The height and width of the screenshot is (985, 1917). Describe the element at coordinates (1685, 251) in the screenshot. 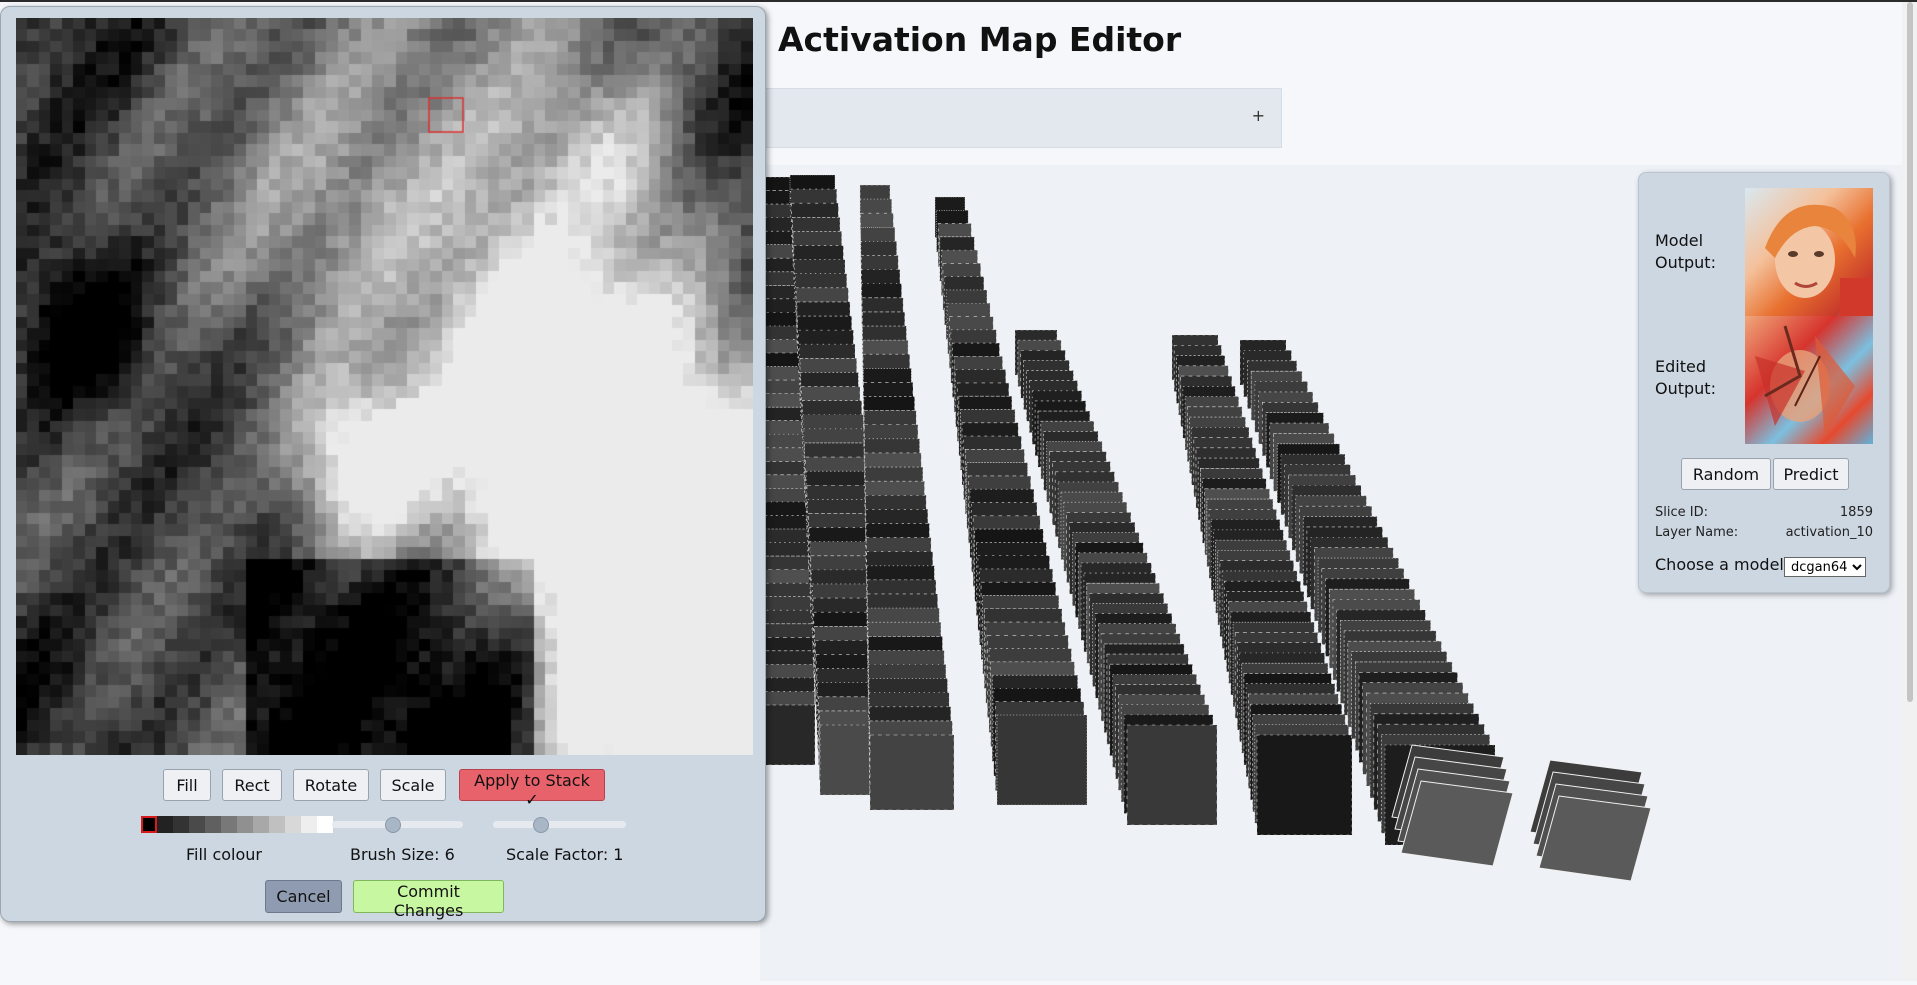

I see `model-output-label: Model Output:` at that location.